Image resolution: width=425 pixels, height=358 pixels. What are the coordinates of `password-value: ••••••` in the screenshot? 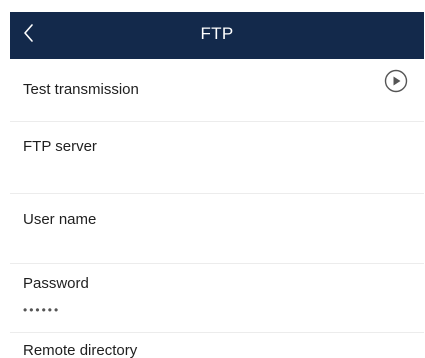 It's located at (42, 310).